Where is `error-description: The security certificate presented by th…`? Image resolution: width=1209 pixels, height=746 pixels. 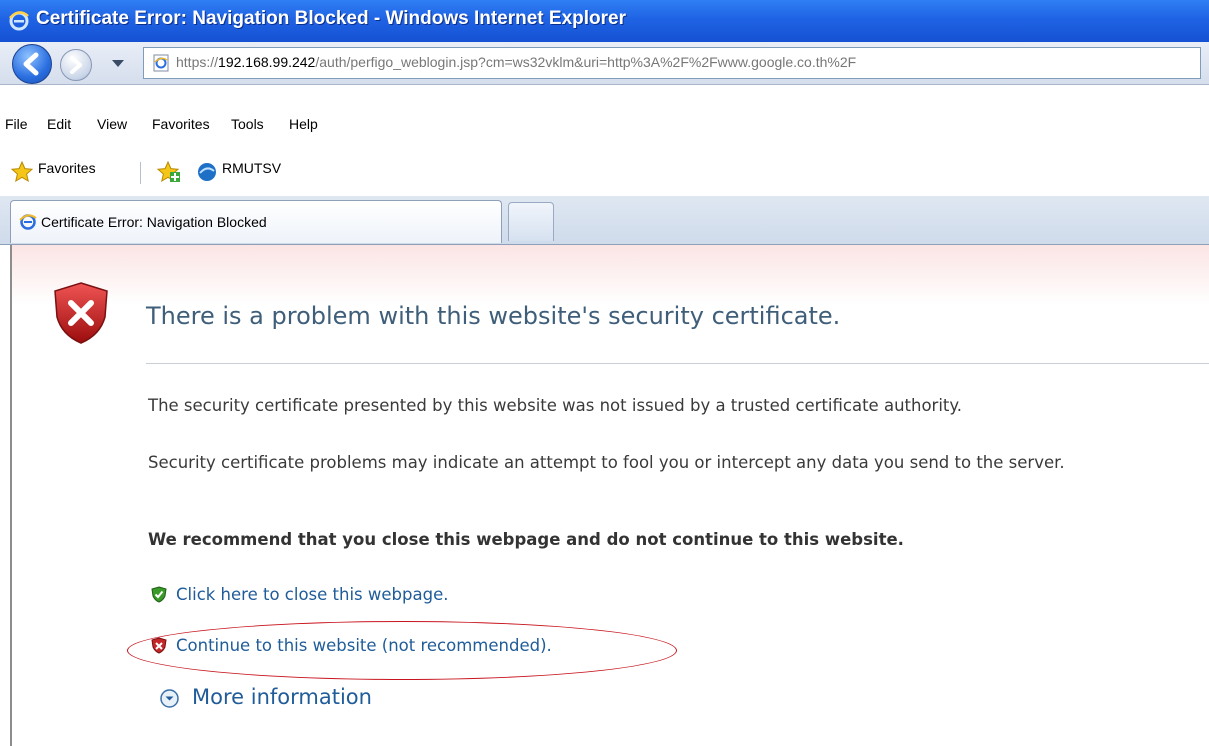
error-description: The security certificate presented by th… is located at coordinates (555, 405).